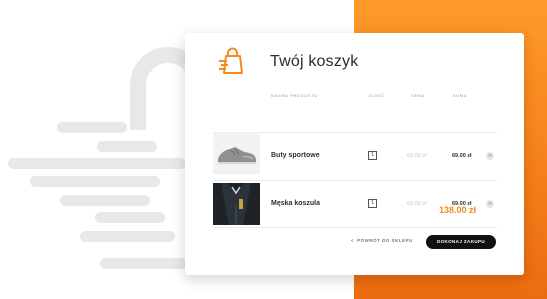 The height and width of the screenshot is (299, 547). What do you see at coordinates (353, 240) in the screenshot?
I see `chevron-left-icon: <` at bounding box center [353, 240].